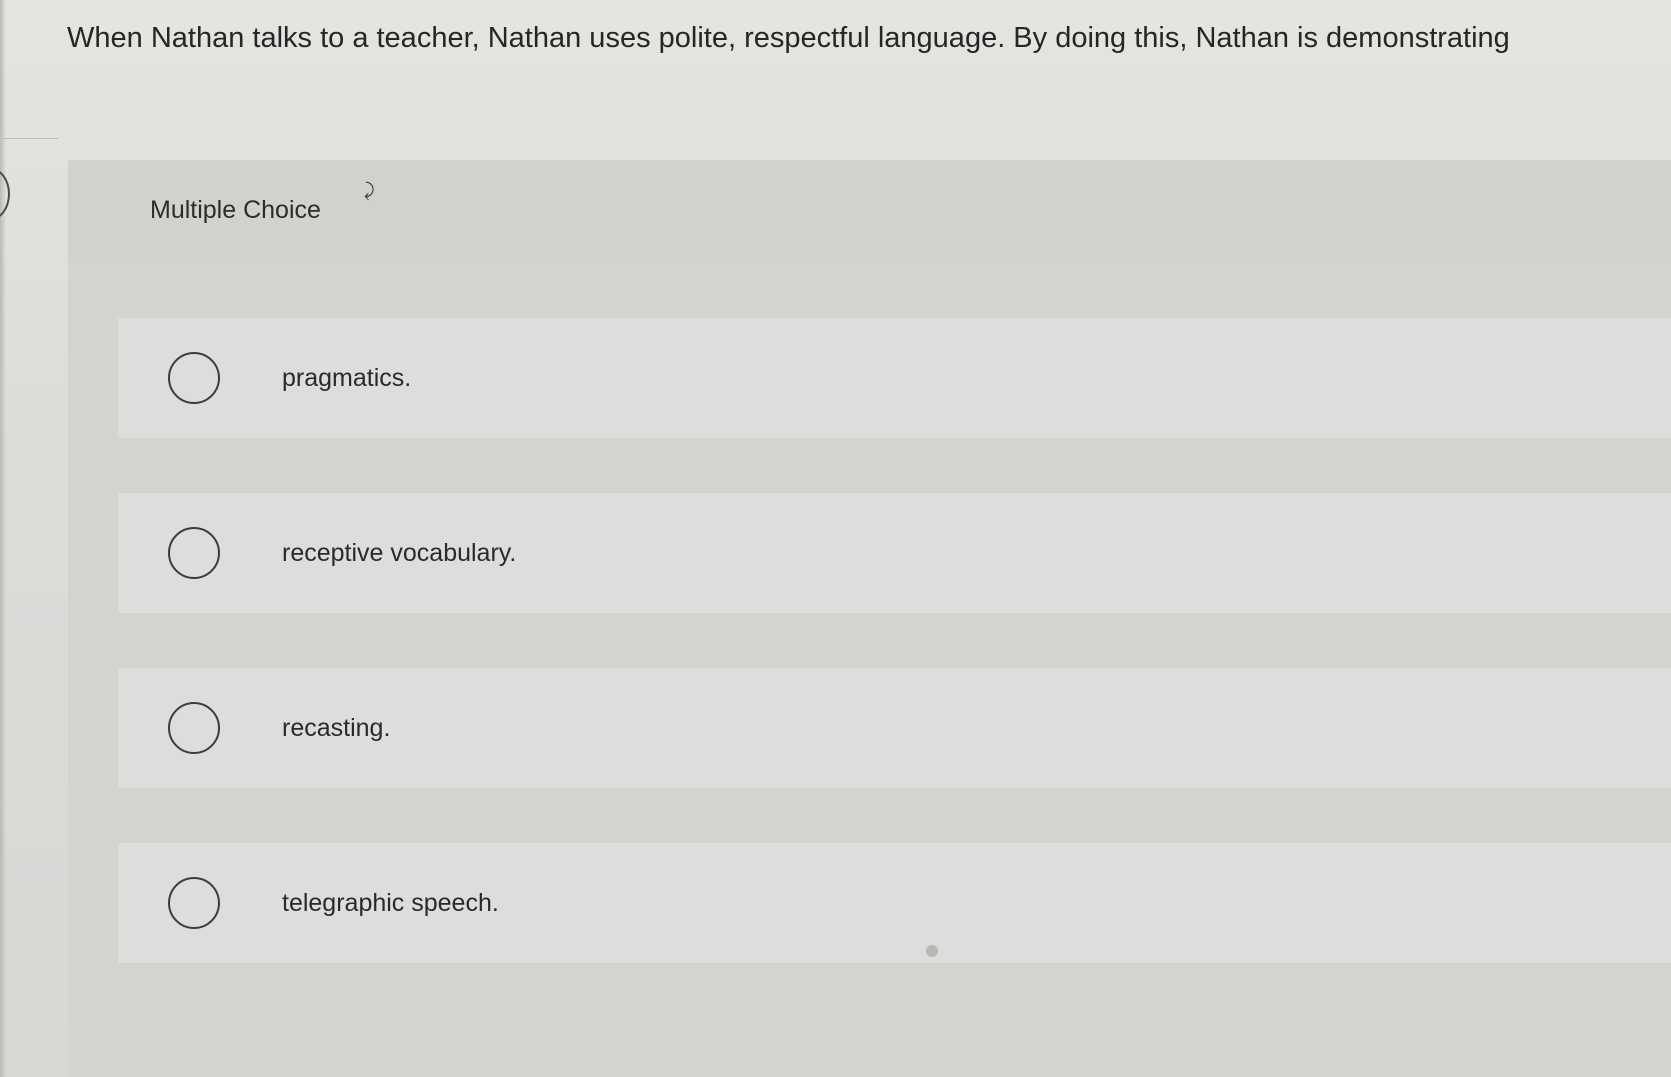  I want to click on answer-option-recasting: recasting., so click(894, 728).